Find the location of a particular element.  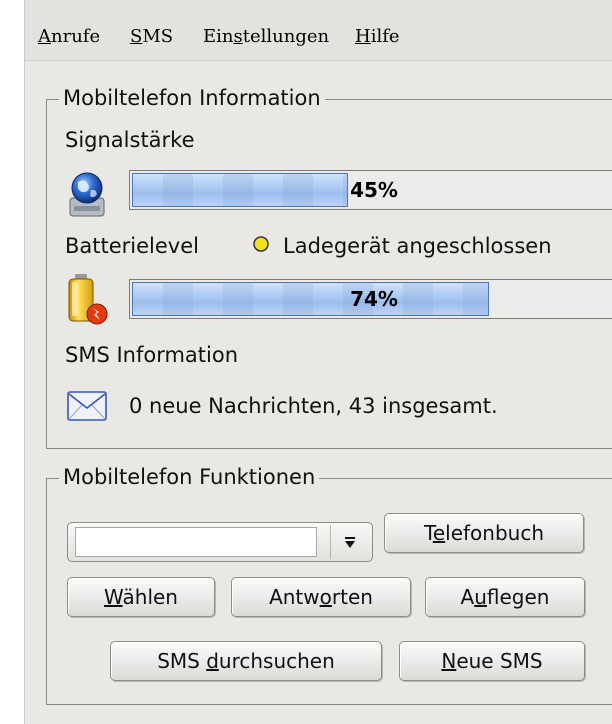

phonebook-button: Telefonbuch is located at coordinates (484, 533).